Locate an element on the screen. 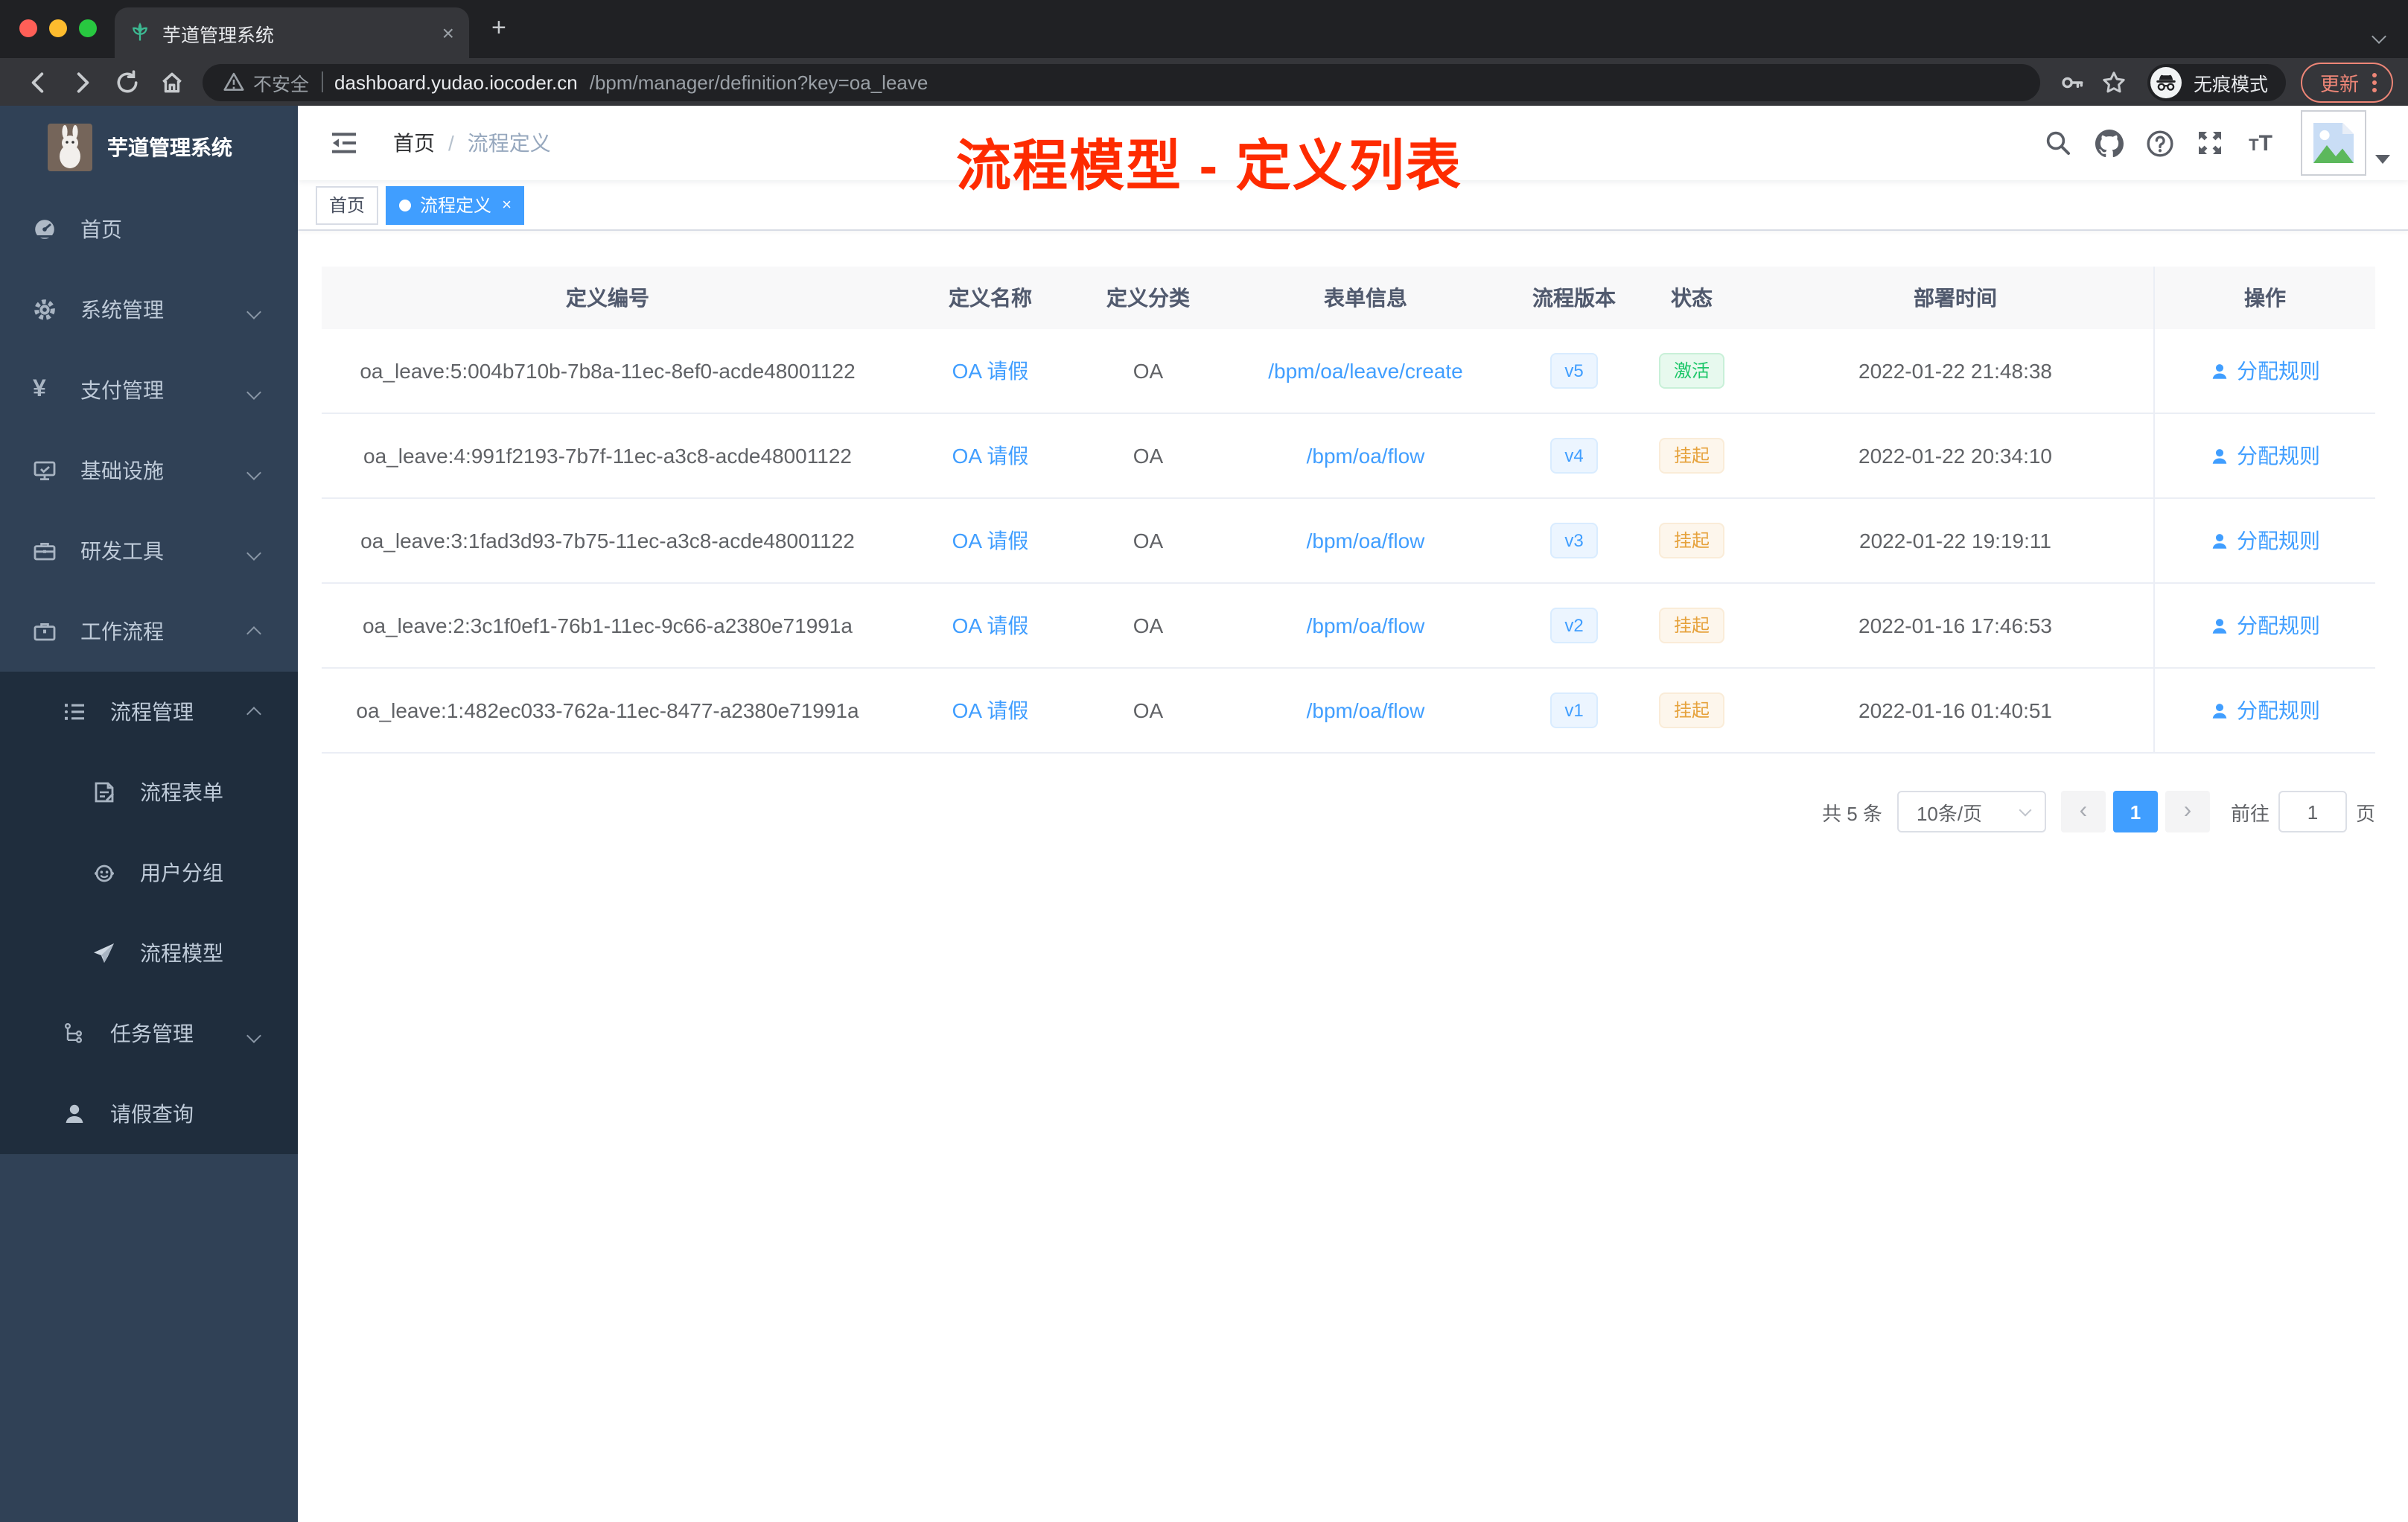 The height and width of the screenshot is (1522, 2408). toolbox-icon is located at coordinates (45, 551).